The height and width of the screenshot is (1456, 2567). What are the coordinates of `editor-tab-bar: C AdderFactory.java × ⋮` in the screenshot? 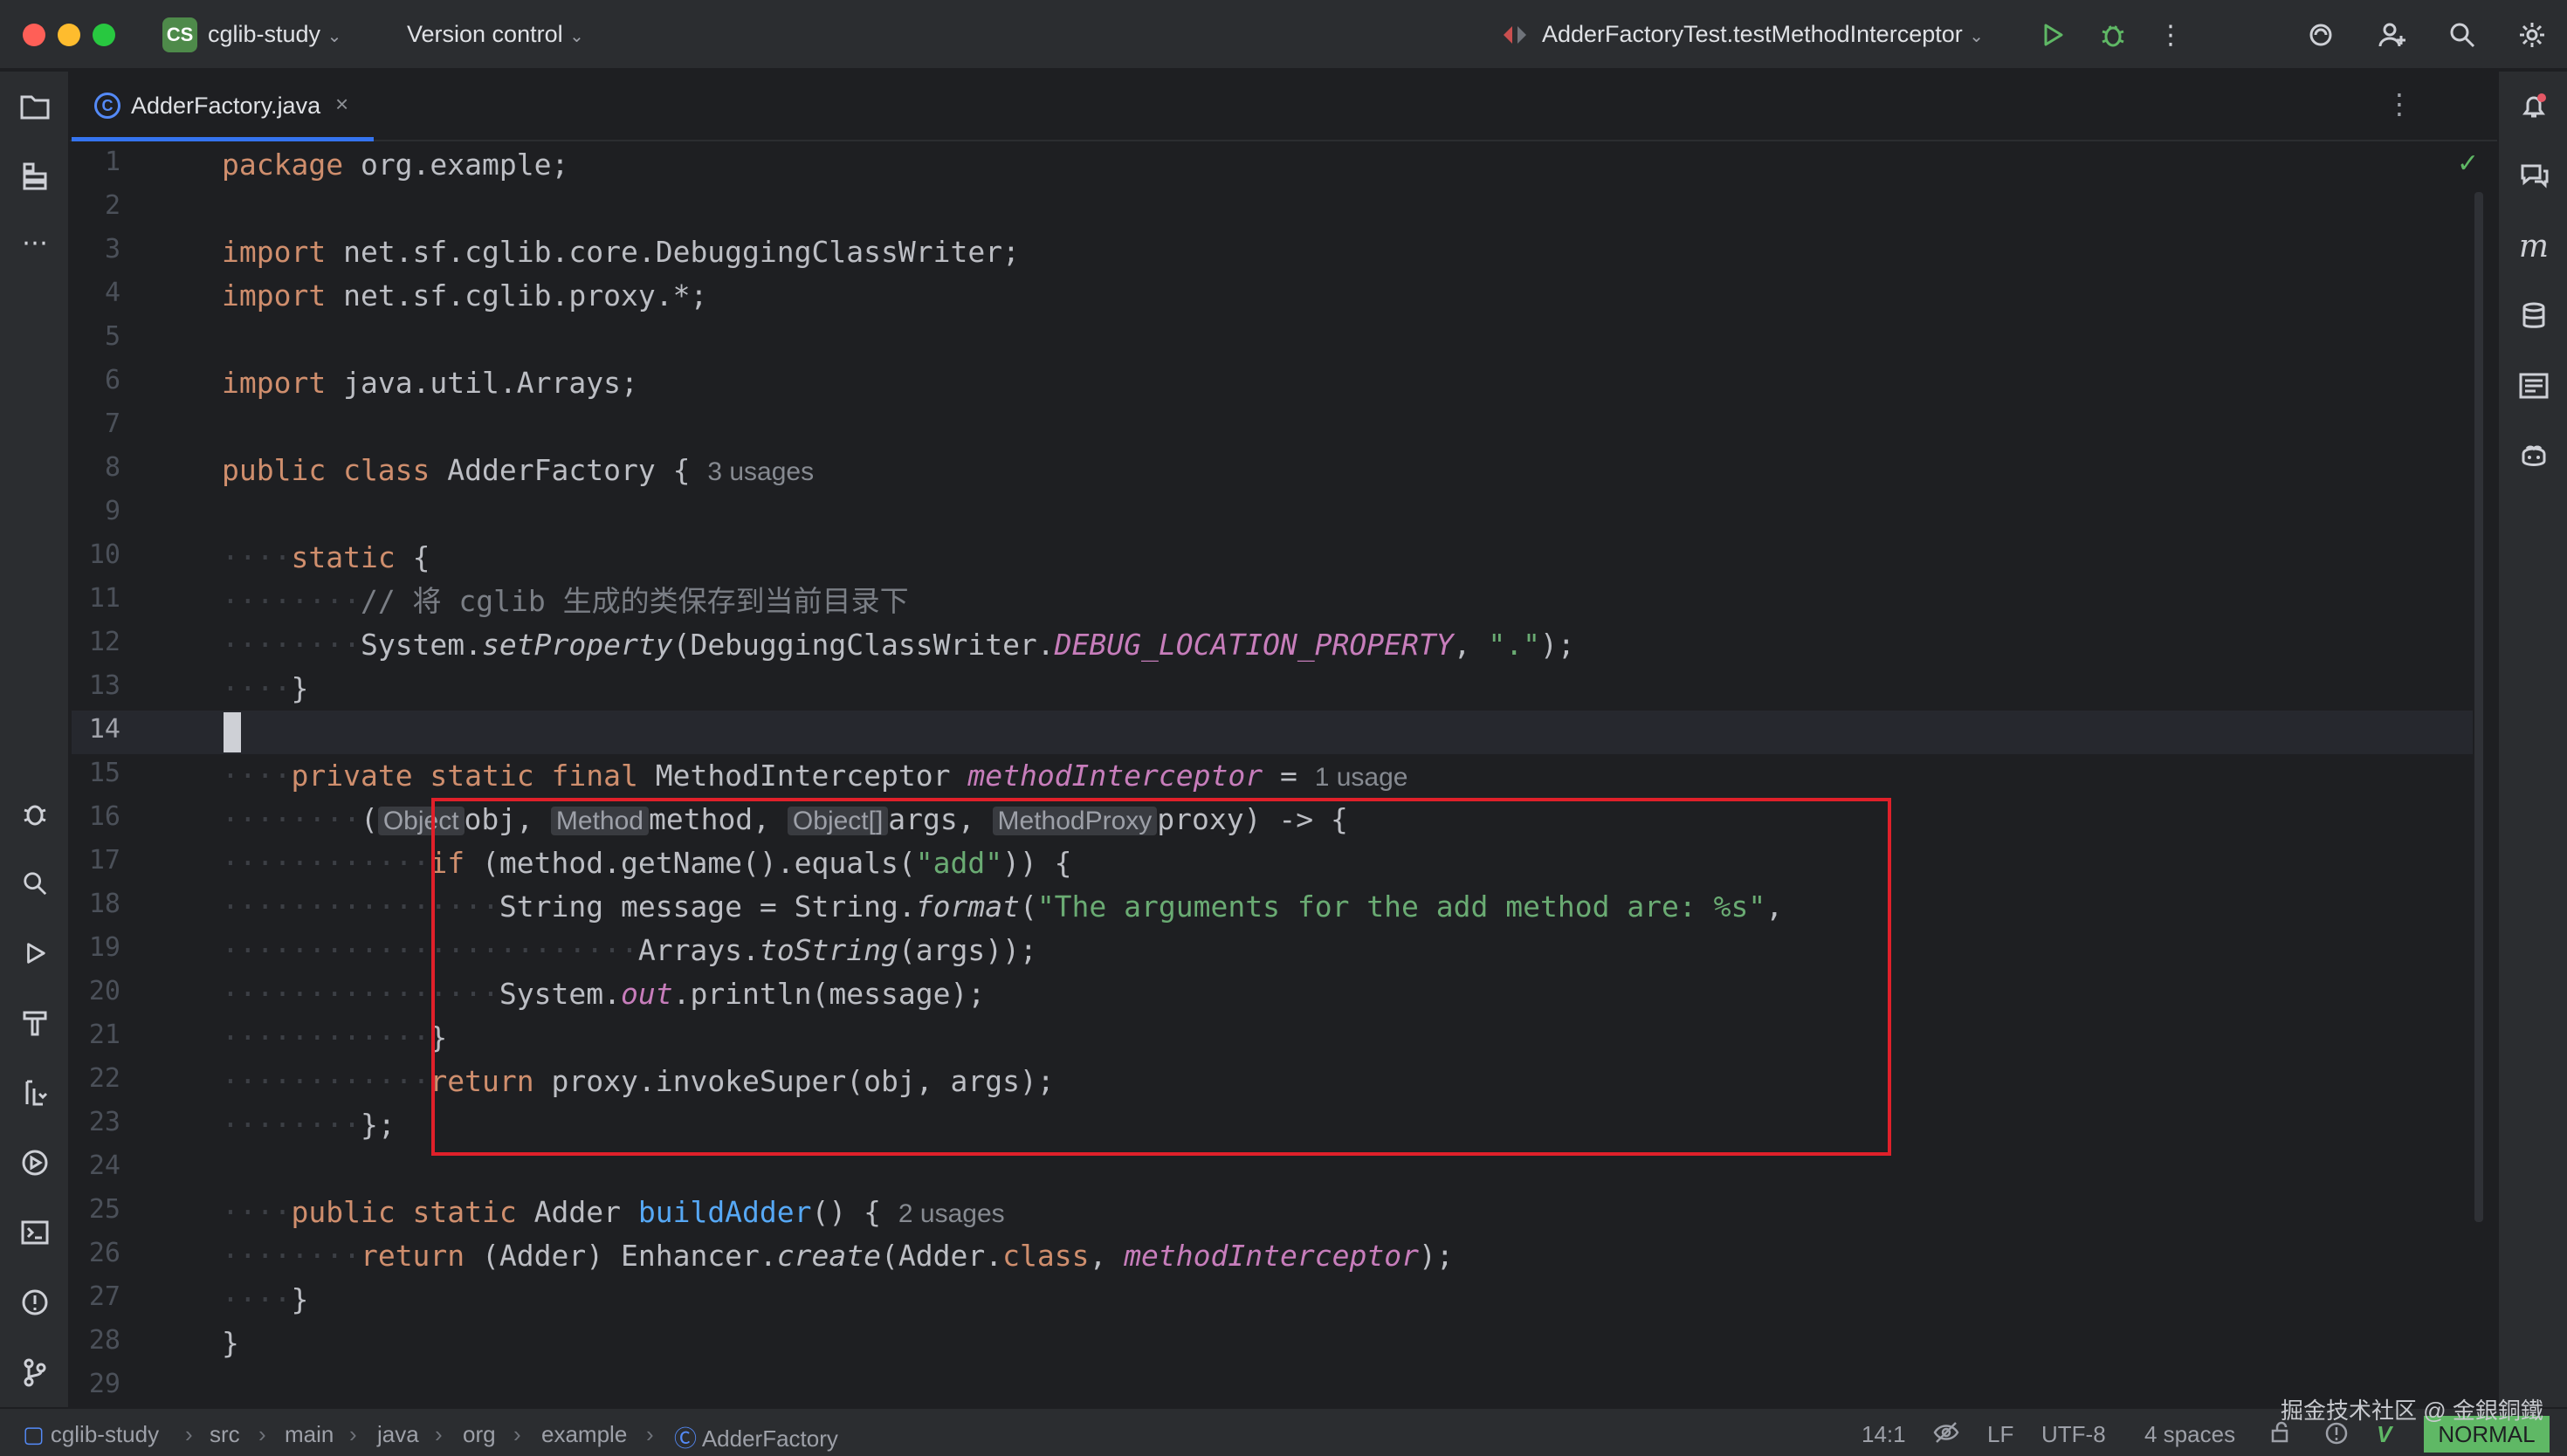 It's located at (1283, 106).